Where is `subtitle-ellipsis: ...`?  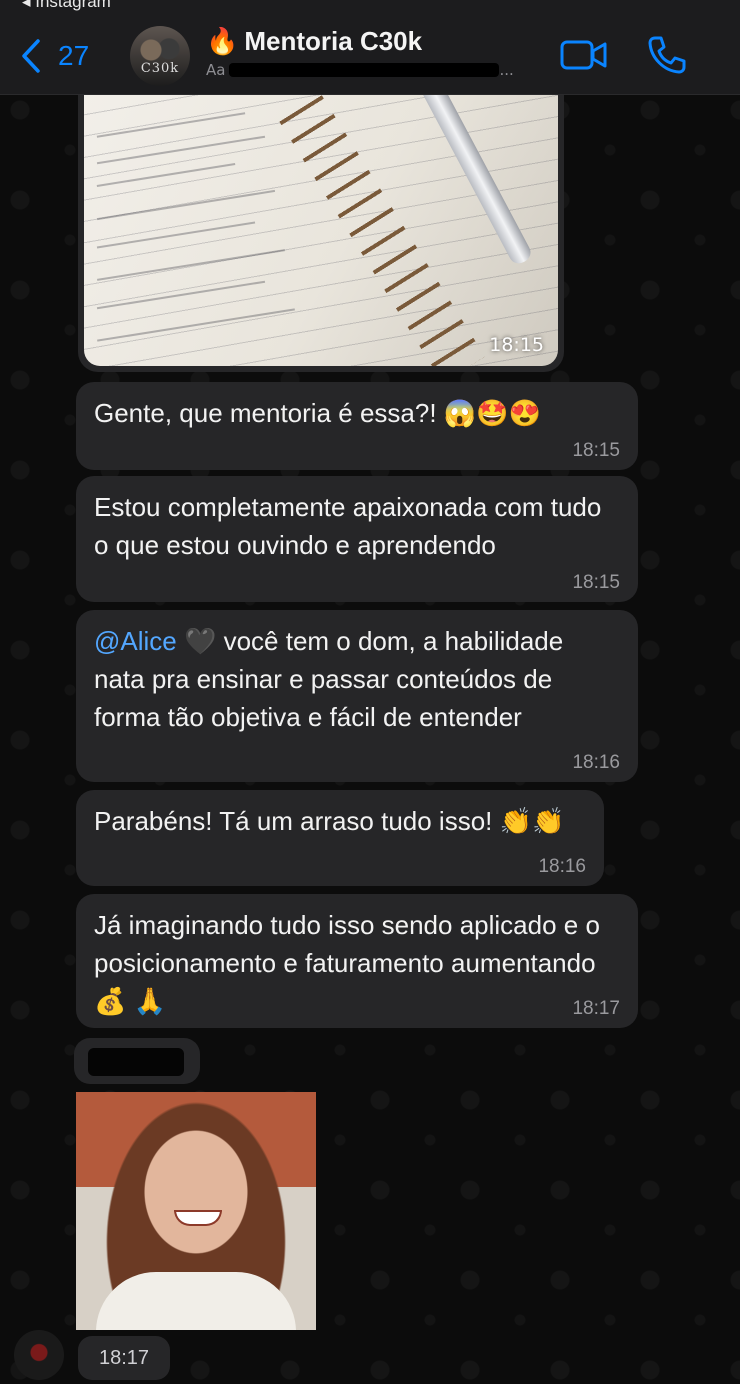
subtitle-ellipsis: ... is located at coordinates (506, 70).